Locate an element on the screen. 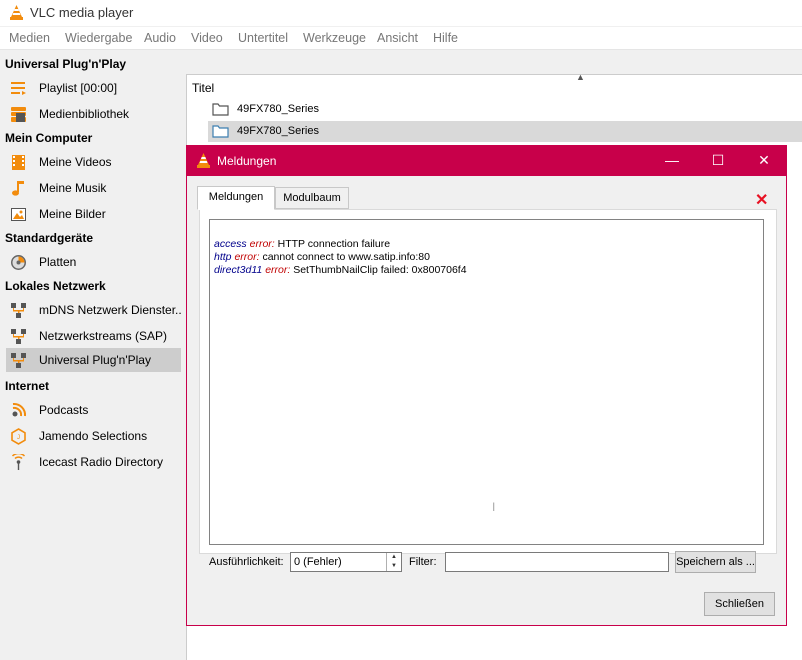 The width and height of the screenshot is (802, 660). minimize-icon: — is located at coordinates (672, 161).